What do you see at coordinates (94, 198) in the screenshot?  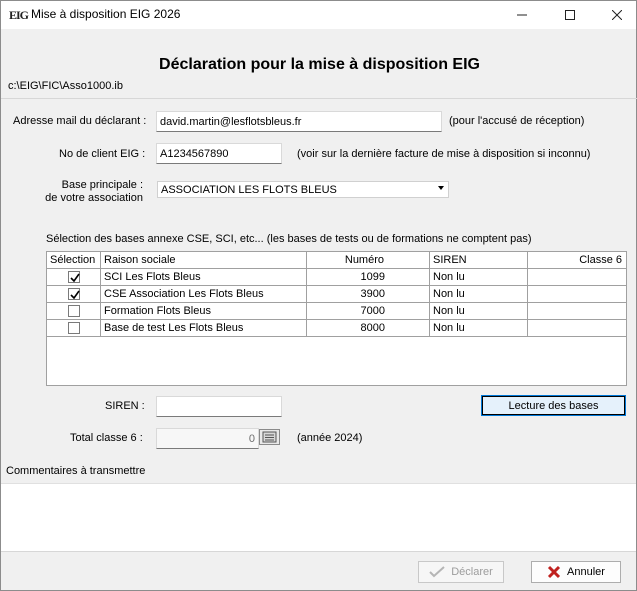 I see `base-label-line2: de votre association` at bounding box center [94, 198].